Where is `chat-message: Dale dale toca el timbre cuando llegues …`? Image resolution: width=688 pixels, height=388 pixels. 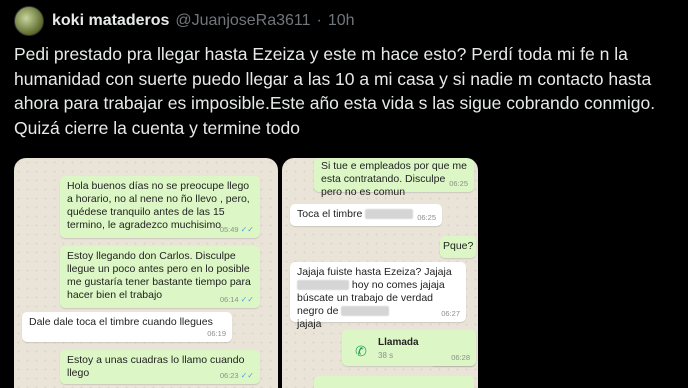
chat-message: Dale dale toca el timbre cuando llegues … is located at coordinates (127, 327).